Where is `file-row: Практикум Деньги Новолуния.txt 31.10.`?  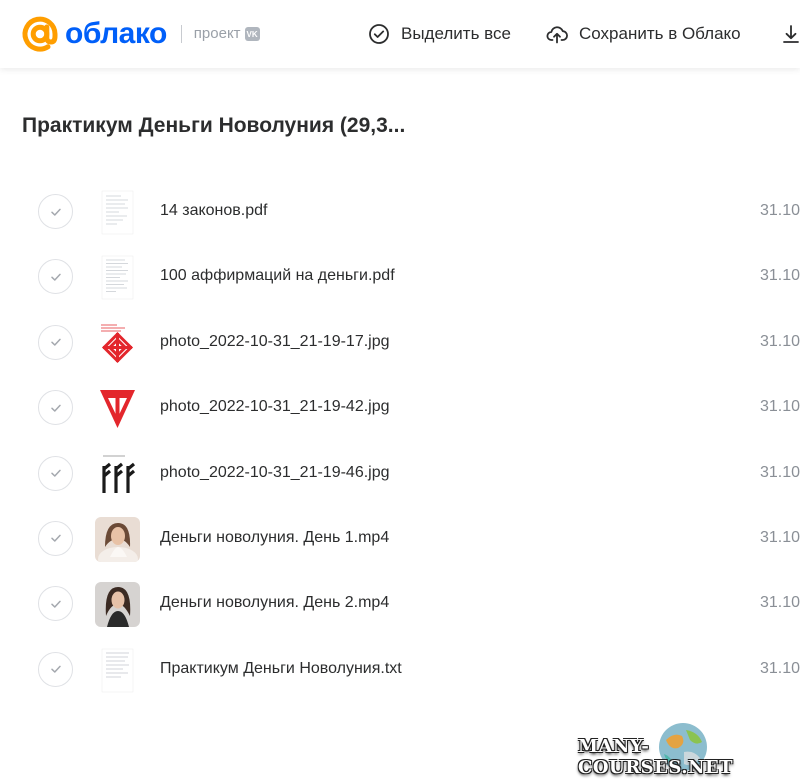 file-row: Практикум Деньги Новолуния.txt 31.10. is located at coordinates (400, 670).